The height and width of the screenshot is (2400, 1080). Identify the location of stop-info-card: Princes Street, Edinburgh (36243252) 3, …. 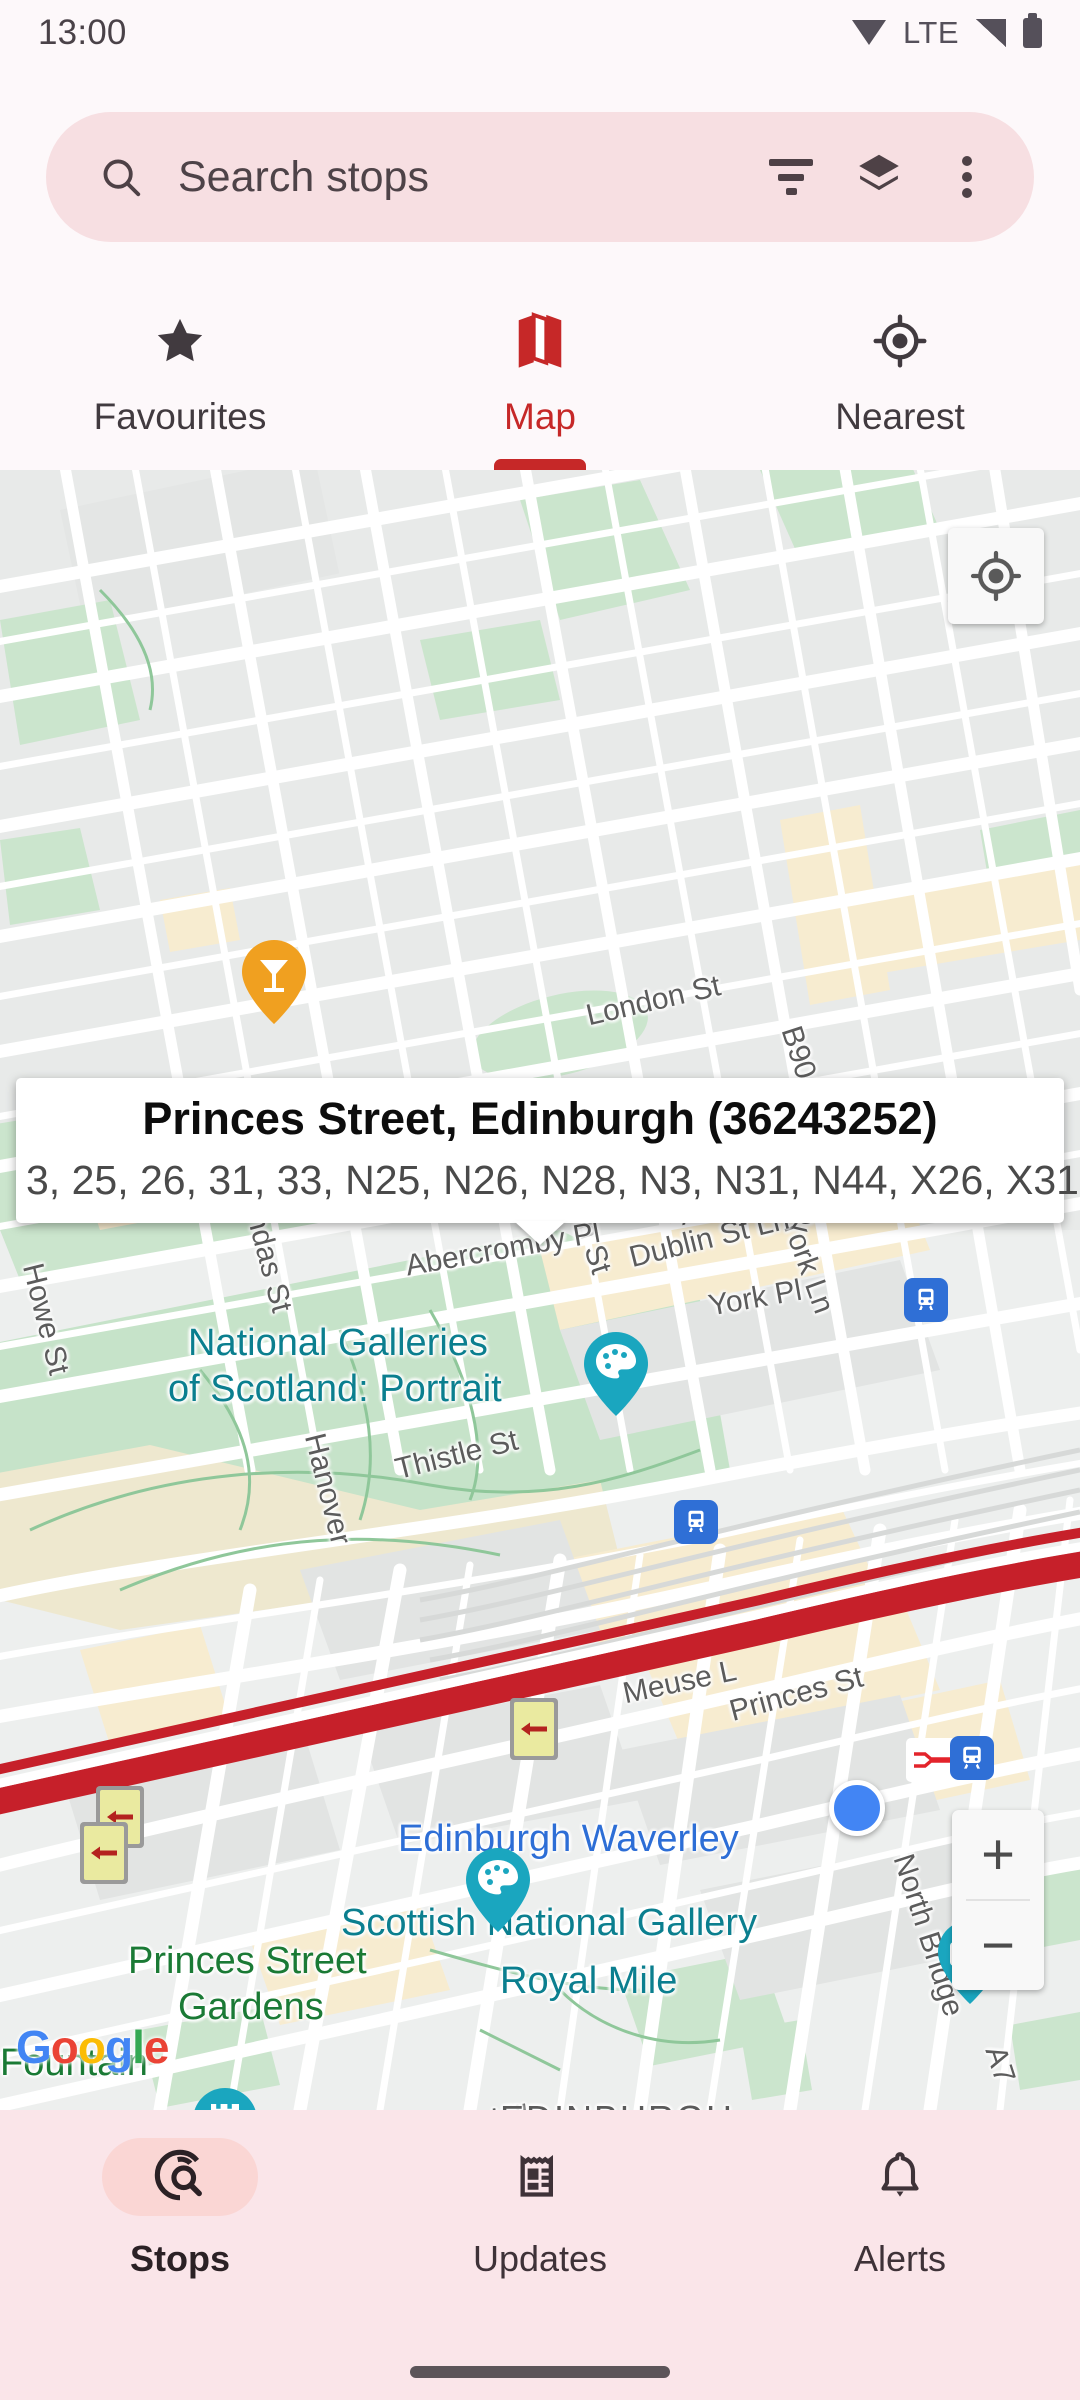
(548, 1161).